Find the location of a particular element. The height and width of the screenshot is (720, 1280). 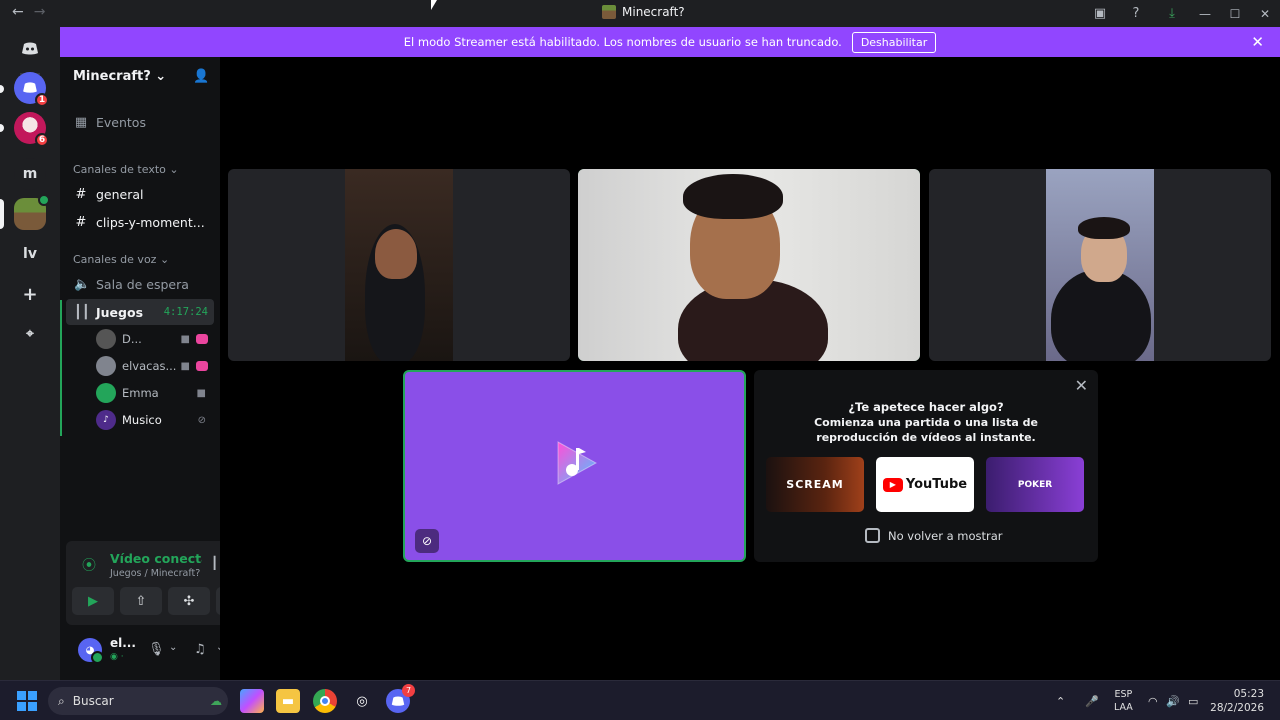

speaker-icon: 🔈 is located at coordinates (82, 284).